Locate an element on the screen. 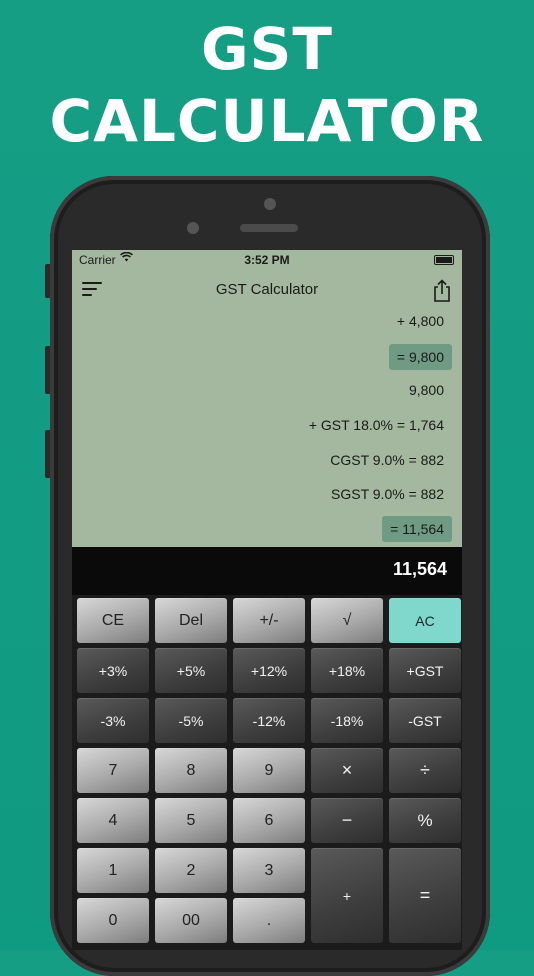 This screenshot has height=976, width=534. digit-4-button: 4 is located at coordinates (113, 820).